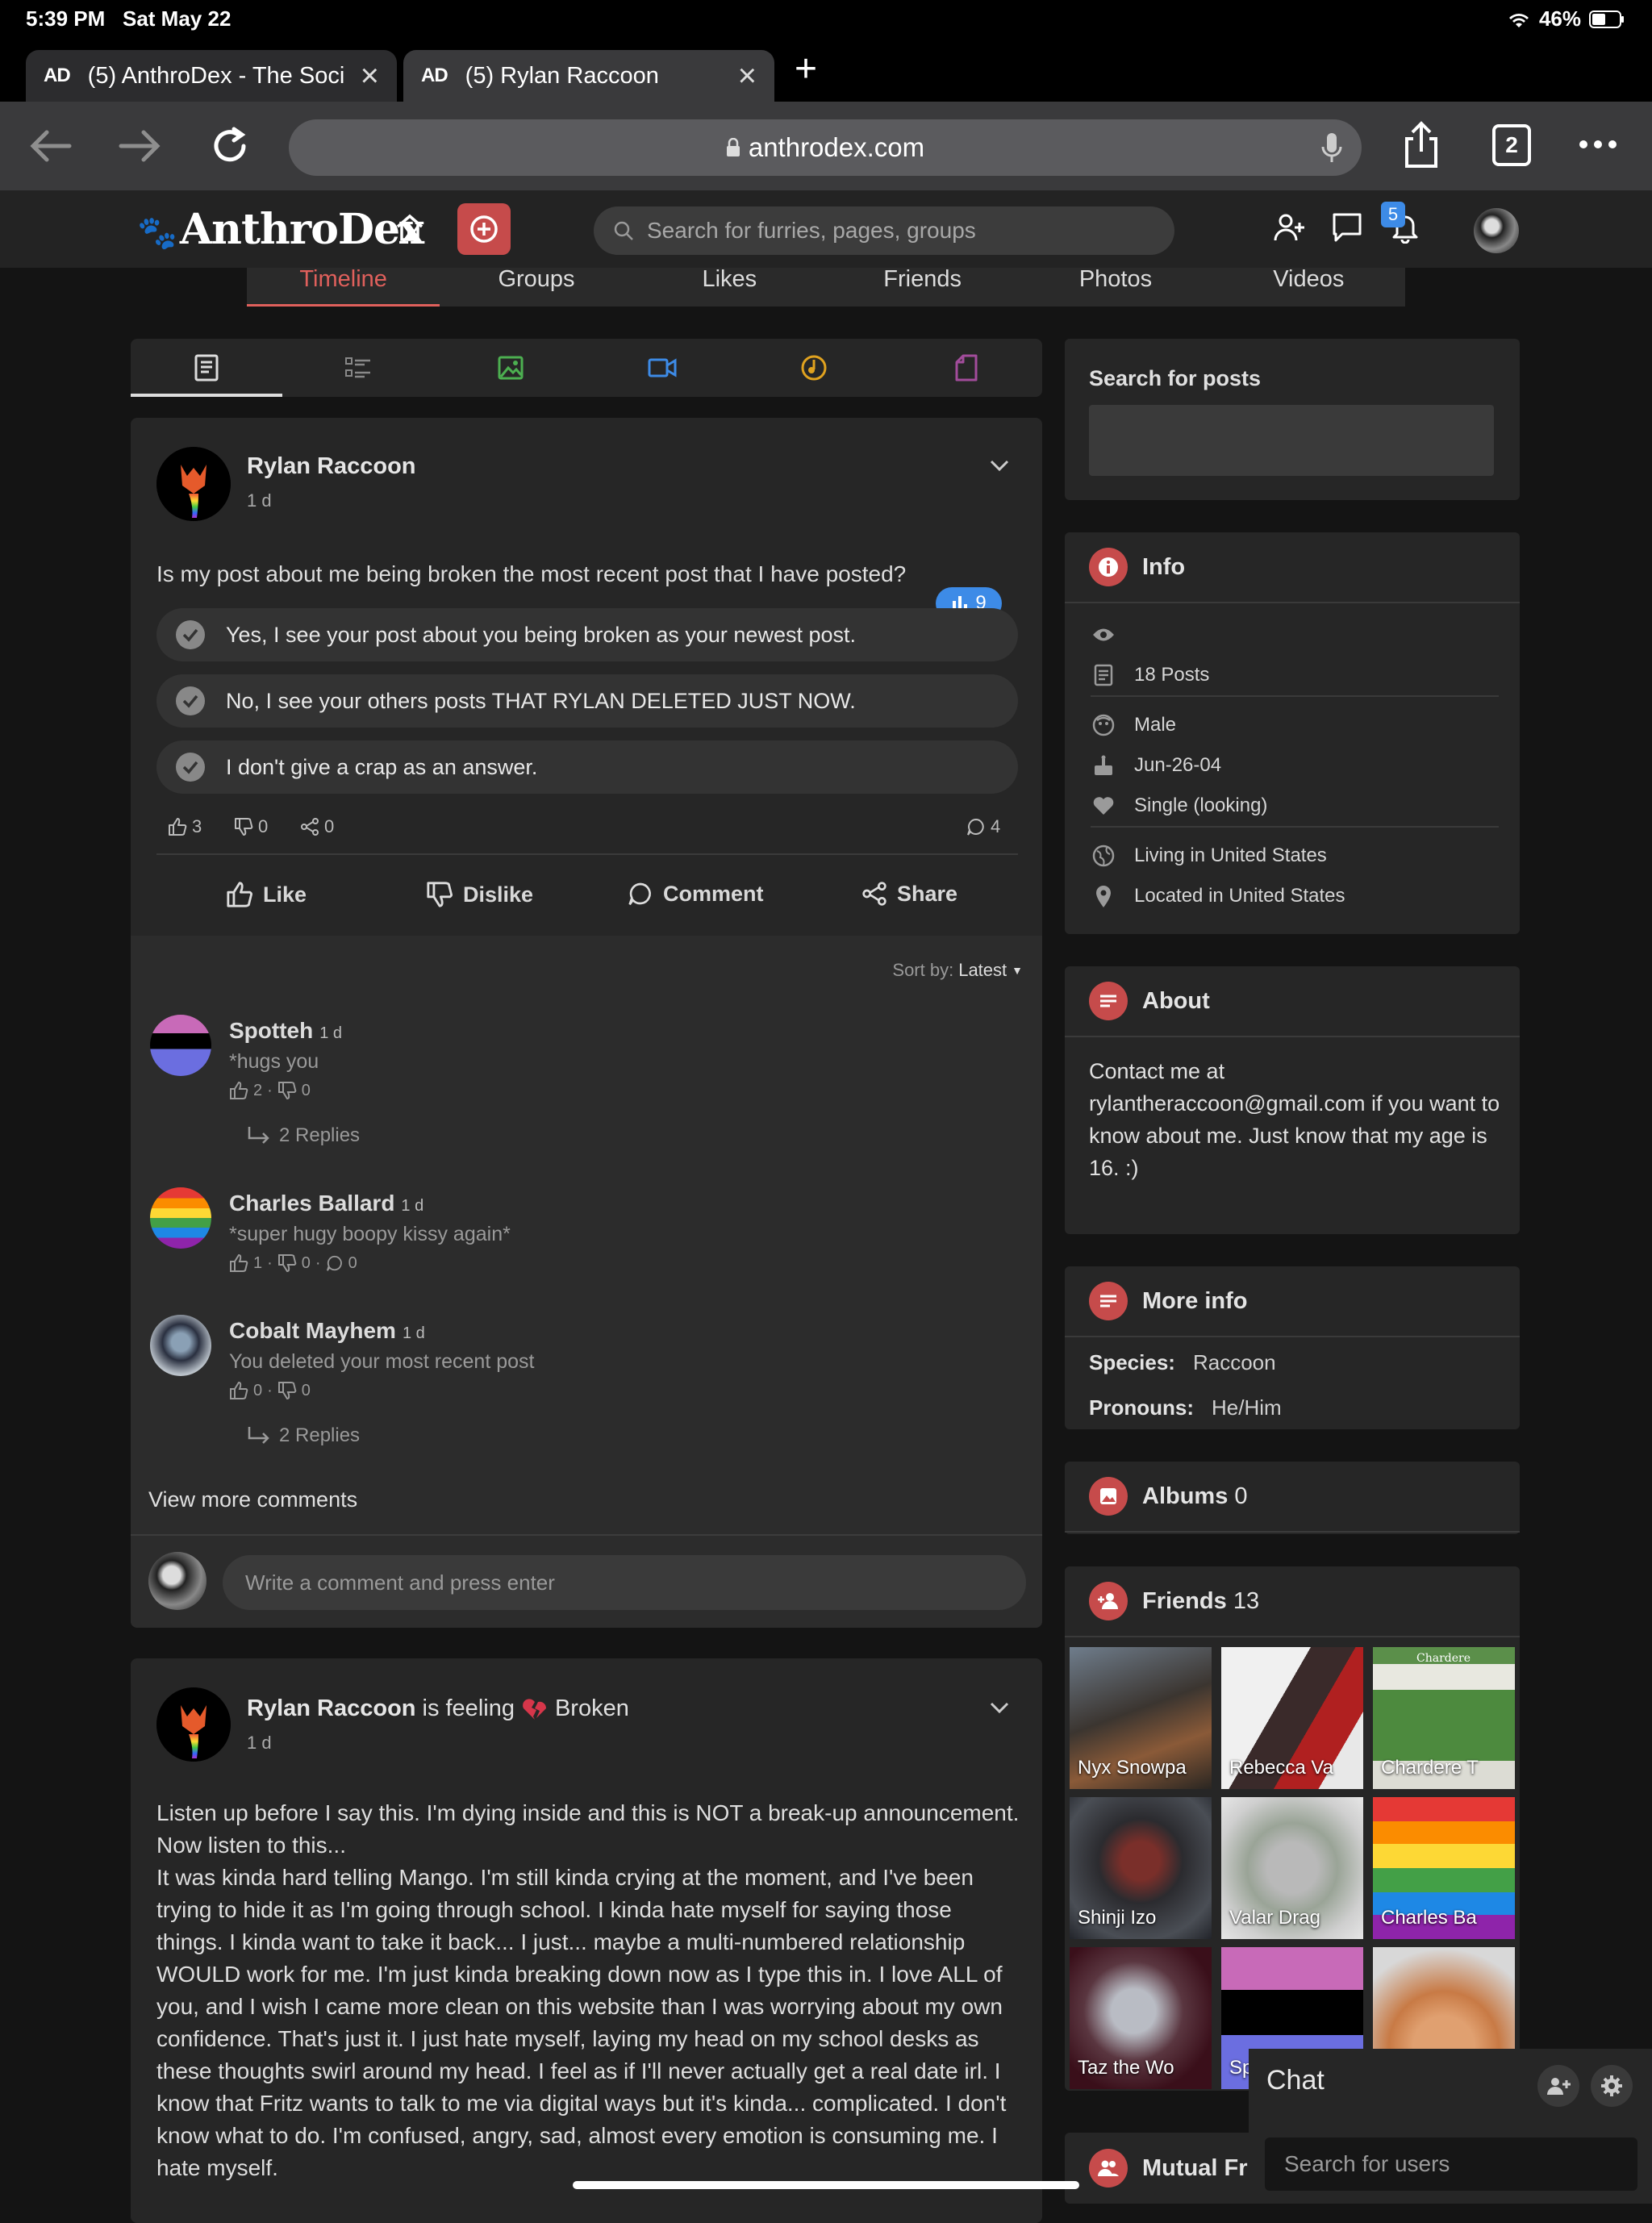 This screenshot has width=1652, height=2223. What do you see at coordinates (1103, 725) in the screenshot?
I see `face-icon` at bounding box center [1103, 725].